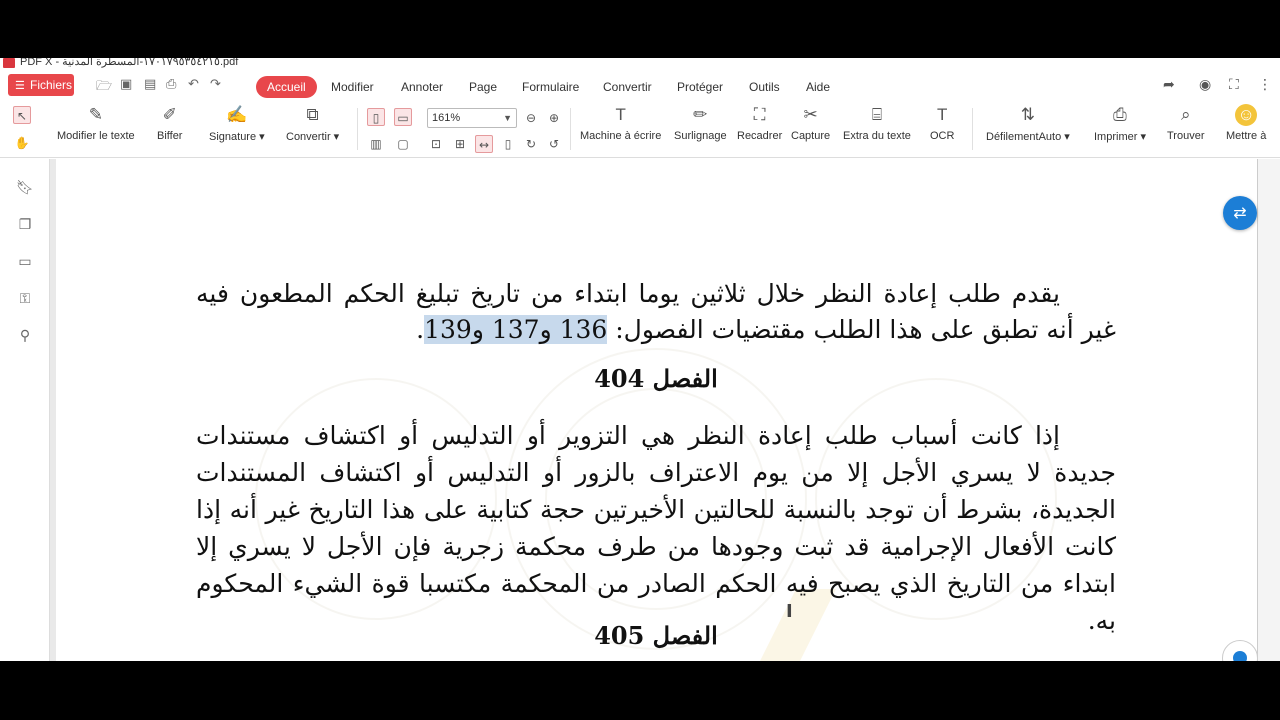 Image resolution: width=1280 pixels, height=720 pixels. What do you see at coordinates (169, 114) in the screenshot?
I see `redact-icon: ✐` at bounding box center [169, 114].